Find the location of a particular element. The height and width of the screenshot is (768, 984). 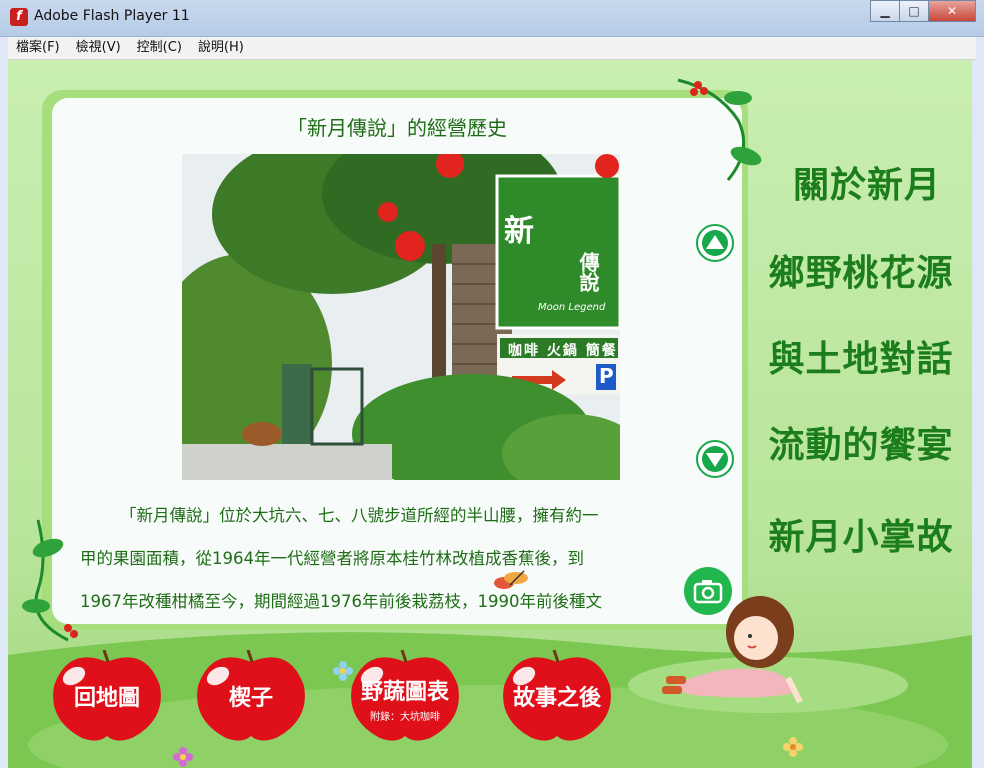

menu-view: 檢視(V) is located at coordinates (98, 48).